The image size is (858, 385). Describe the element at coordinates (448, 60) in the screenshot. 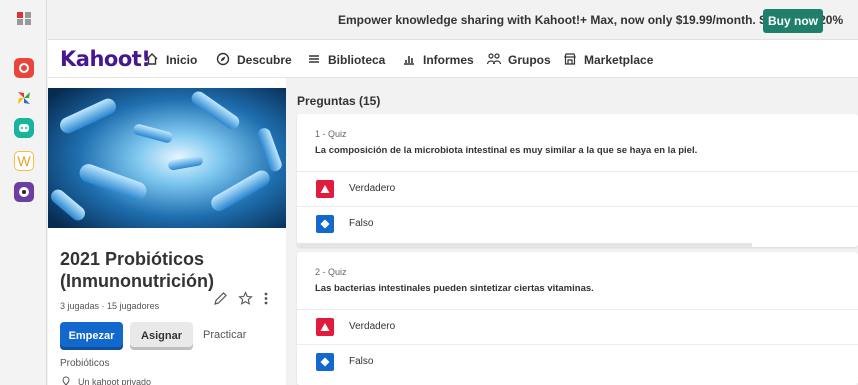

I see `nav-item-label: Informes` at that location.